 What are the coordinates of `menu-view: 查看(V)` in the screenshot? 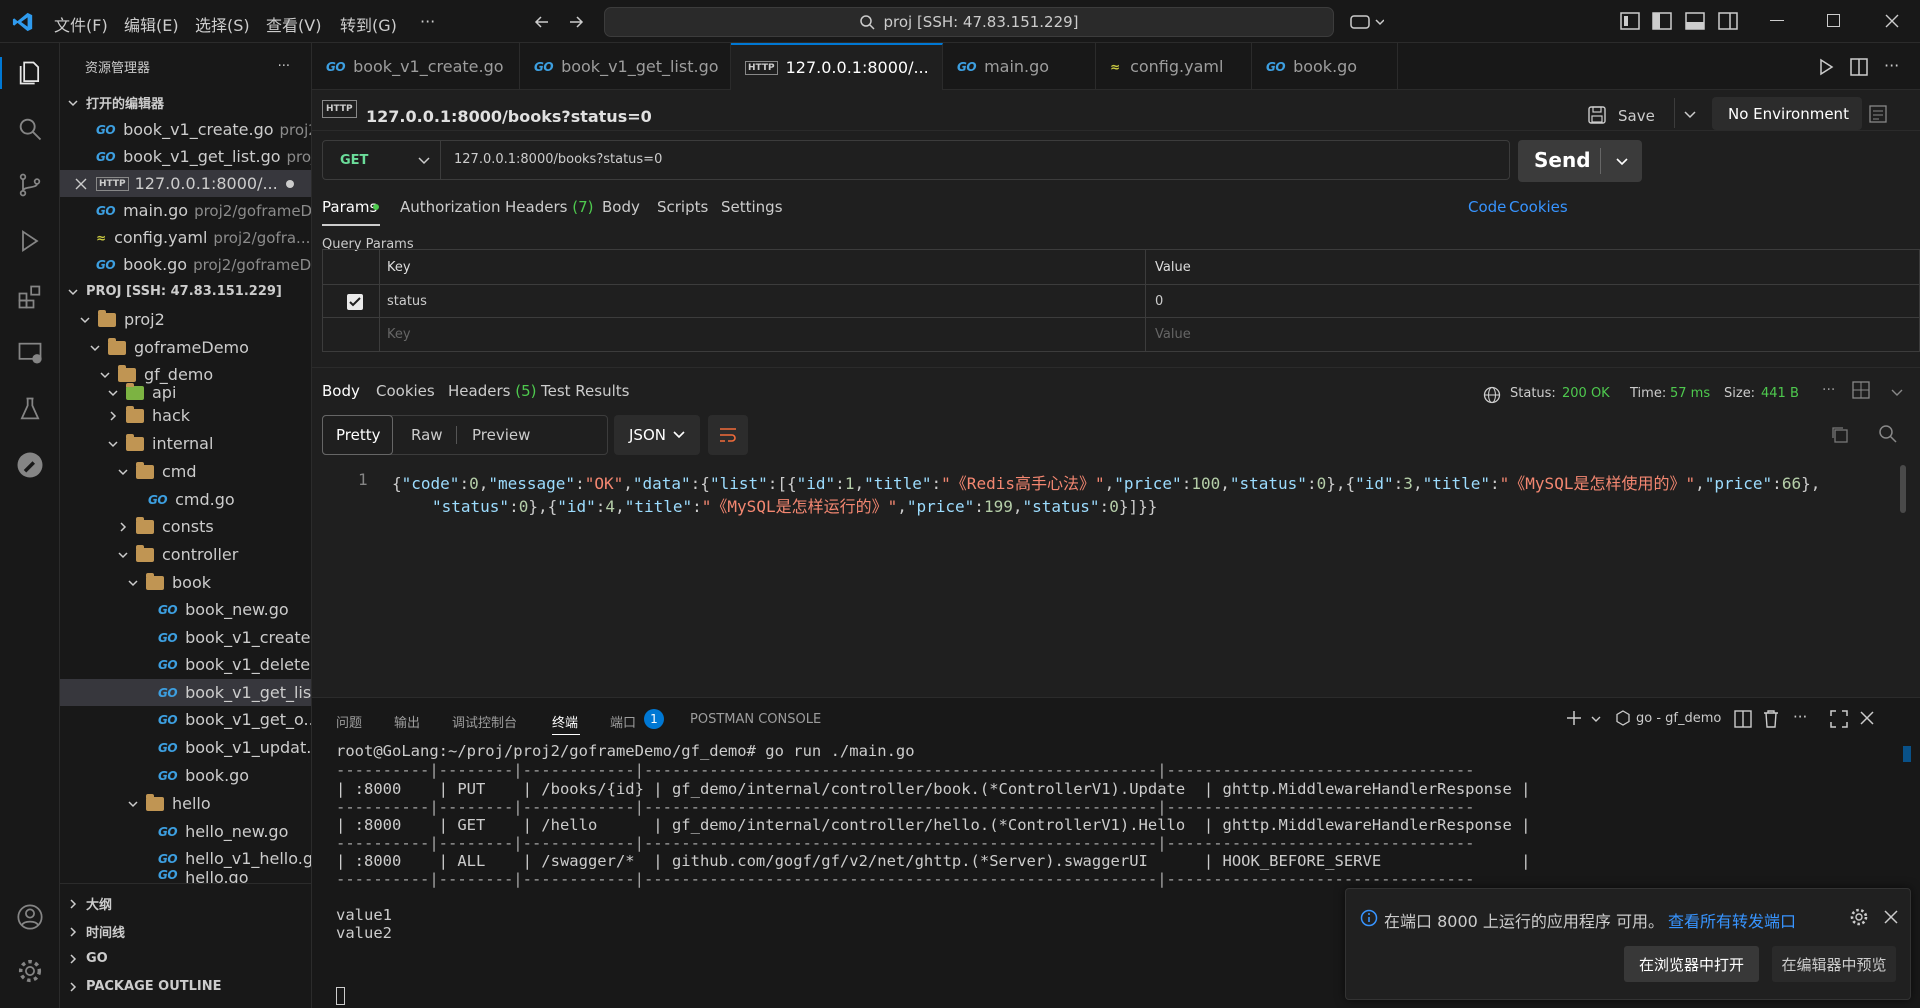 It's located at (293, 24).